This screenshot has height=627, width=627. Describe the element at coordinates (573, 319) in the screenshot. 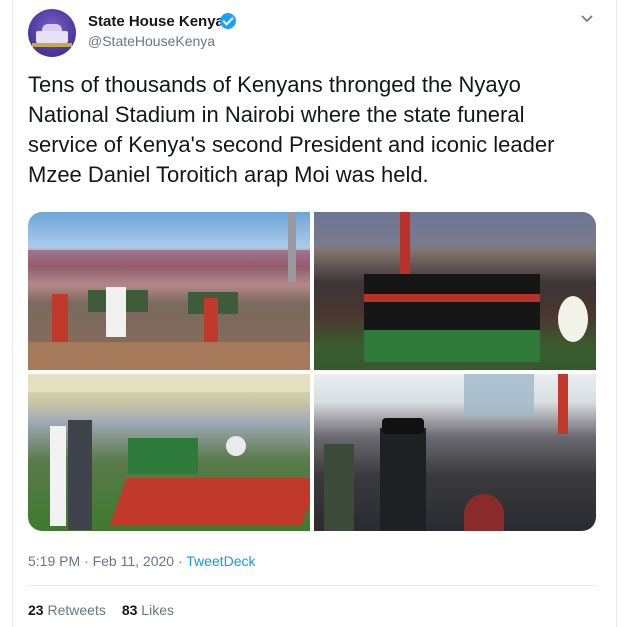

I see `flower-wreath` at that location.